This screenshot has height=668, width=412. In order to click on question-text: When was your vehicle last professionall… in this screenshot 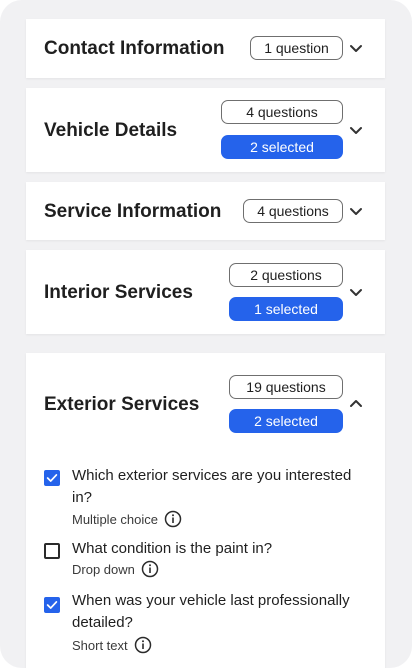, I will do `click(211, 611)`.